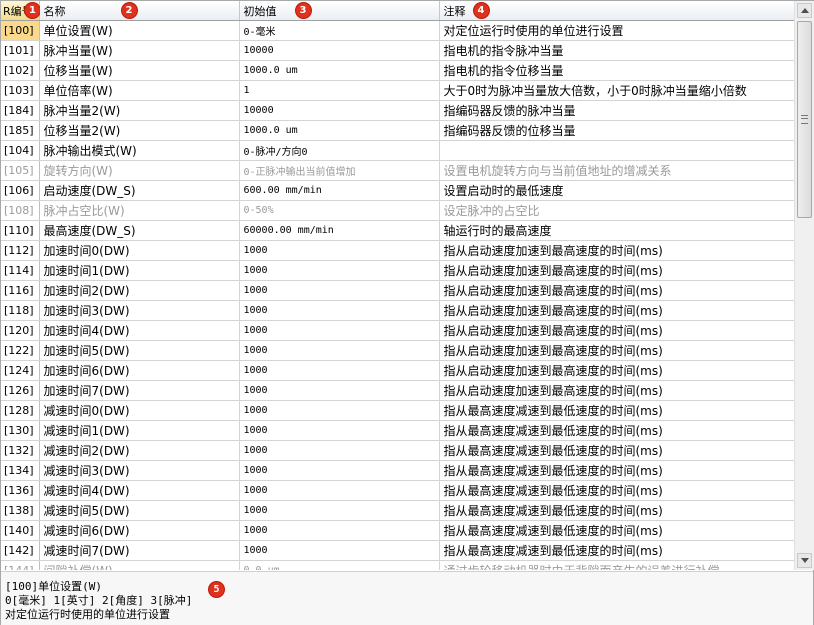 The height and width of the screenshot is (625, 814). Describe the element at coordinates (54, 11) in the screenshot. I see `column-header-name-label: 名称` at that location.